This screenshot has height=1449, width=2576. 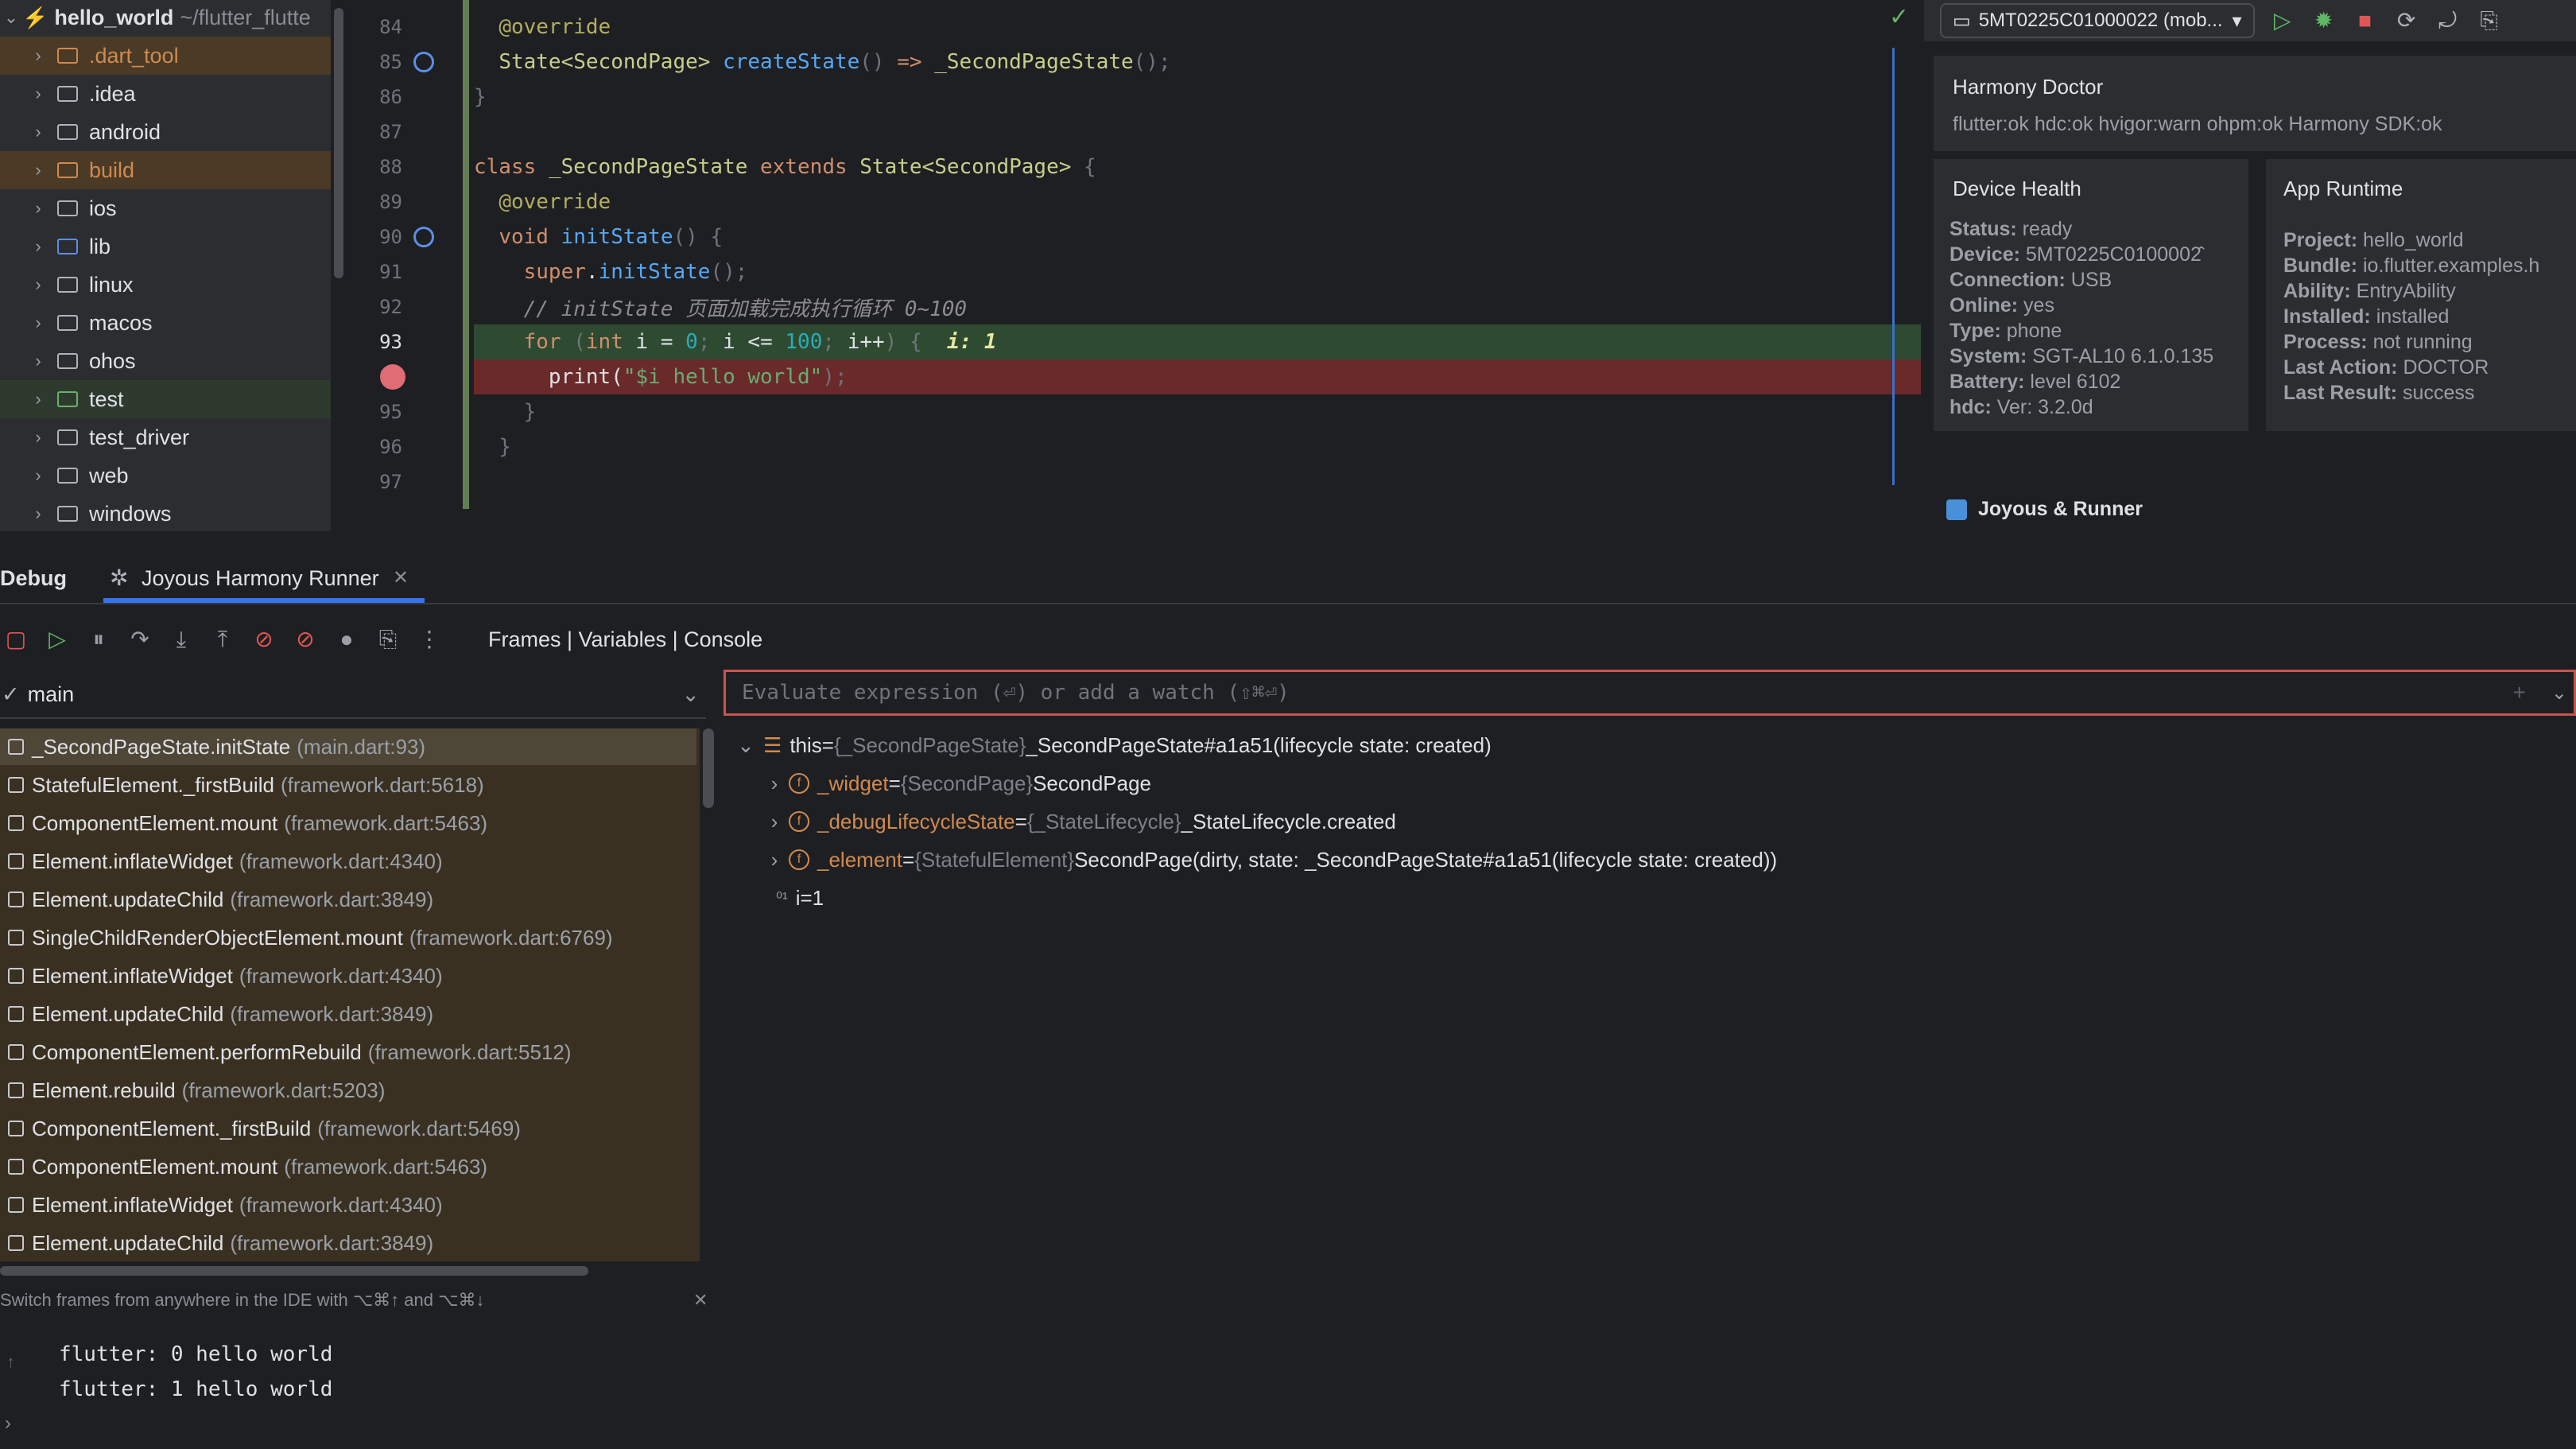 I want to click on line-number: 91, so click(x=377, y=272).